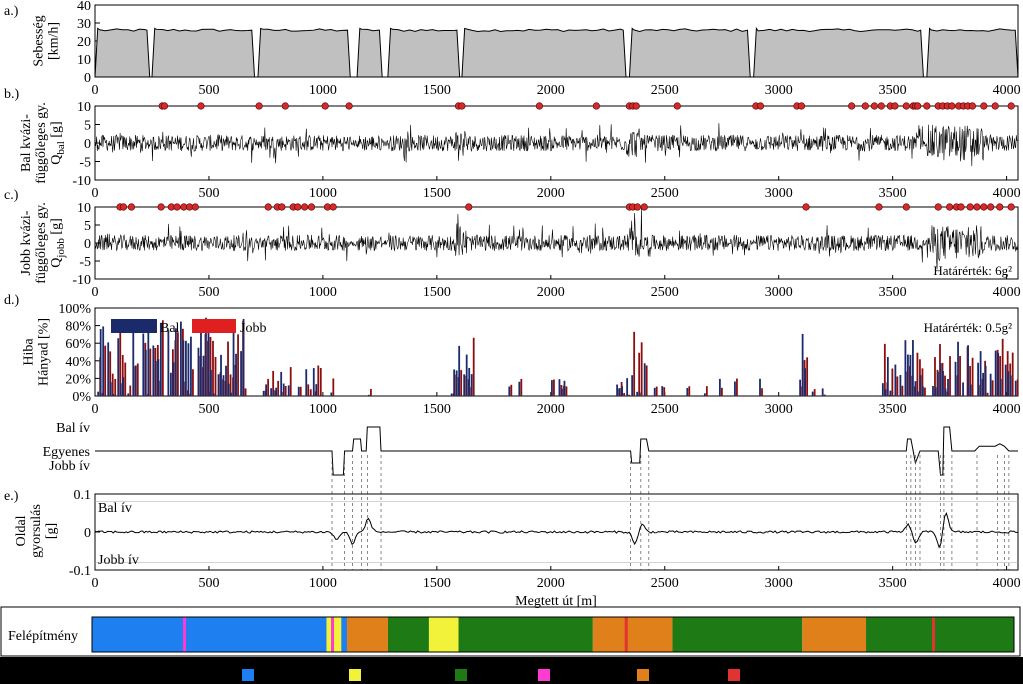 The width and height of the screenshot is (1023, 684). Describe the element at coordinates (556, 530) in the screenshot. I see `lateral-acc-line` at that location.